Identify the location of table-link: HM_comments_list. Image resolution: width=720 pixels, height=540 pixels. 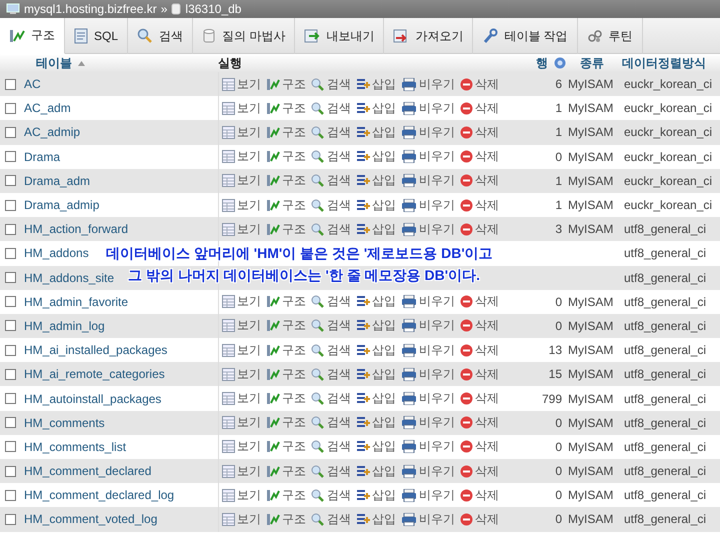
(75, 447).